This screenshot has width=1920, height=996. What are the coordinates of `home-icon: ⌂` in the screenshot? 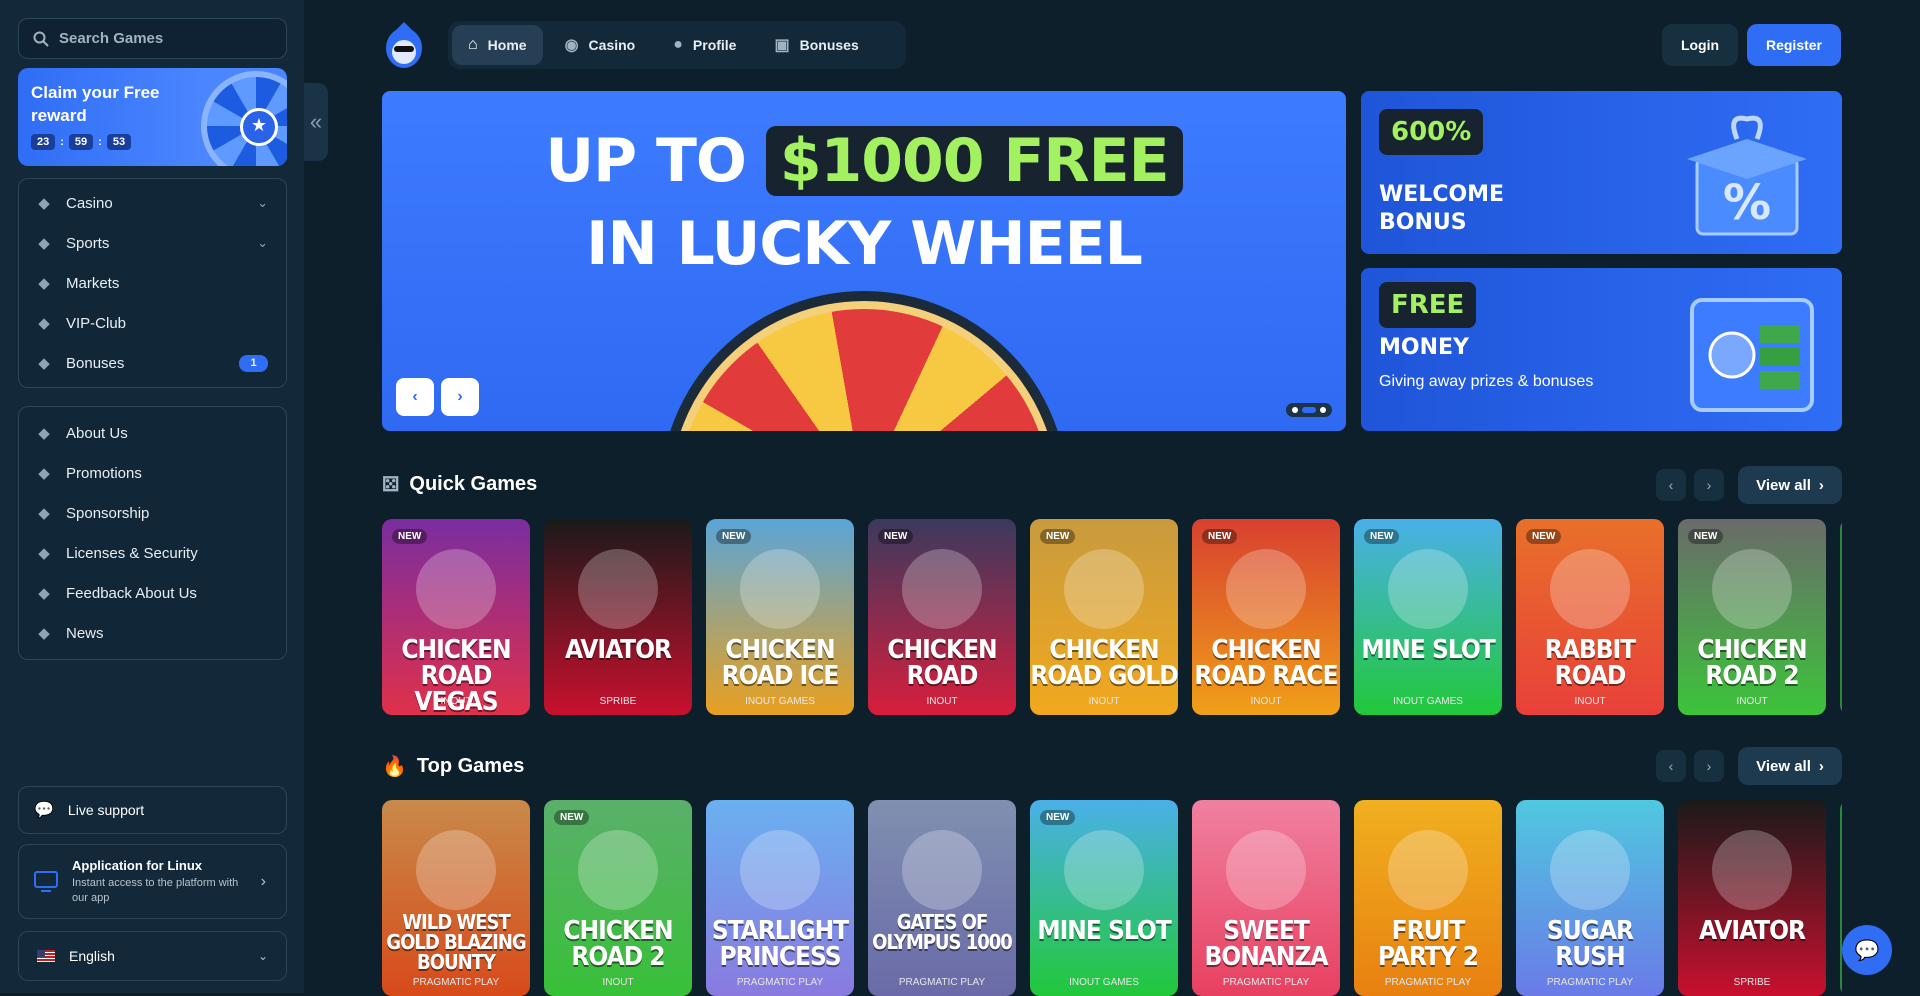 It's located at (473, 44).